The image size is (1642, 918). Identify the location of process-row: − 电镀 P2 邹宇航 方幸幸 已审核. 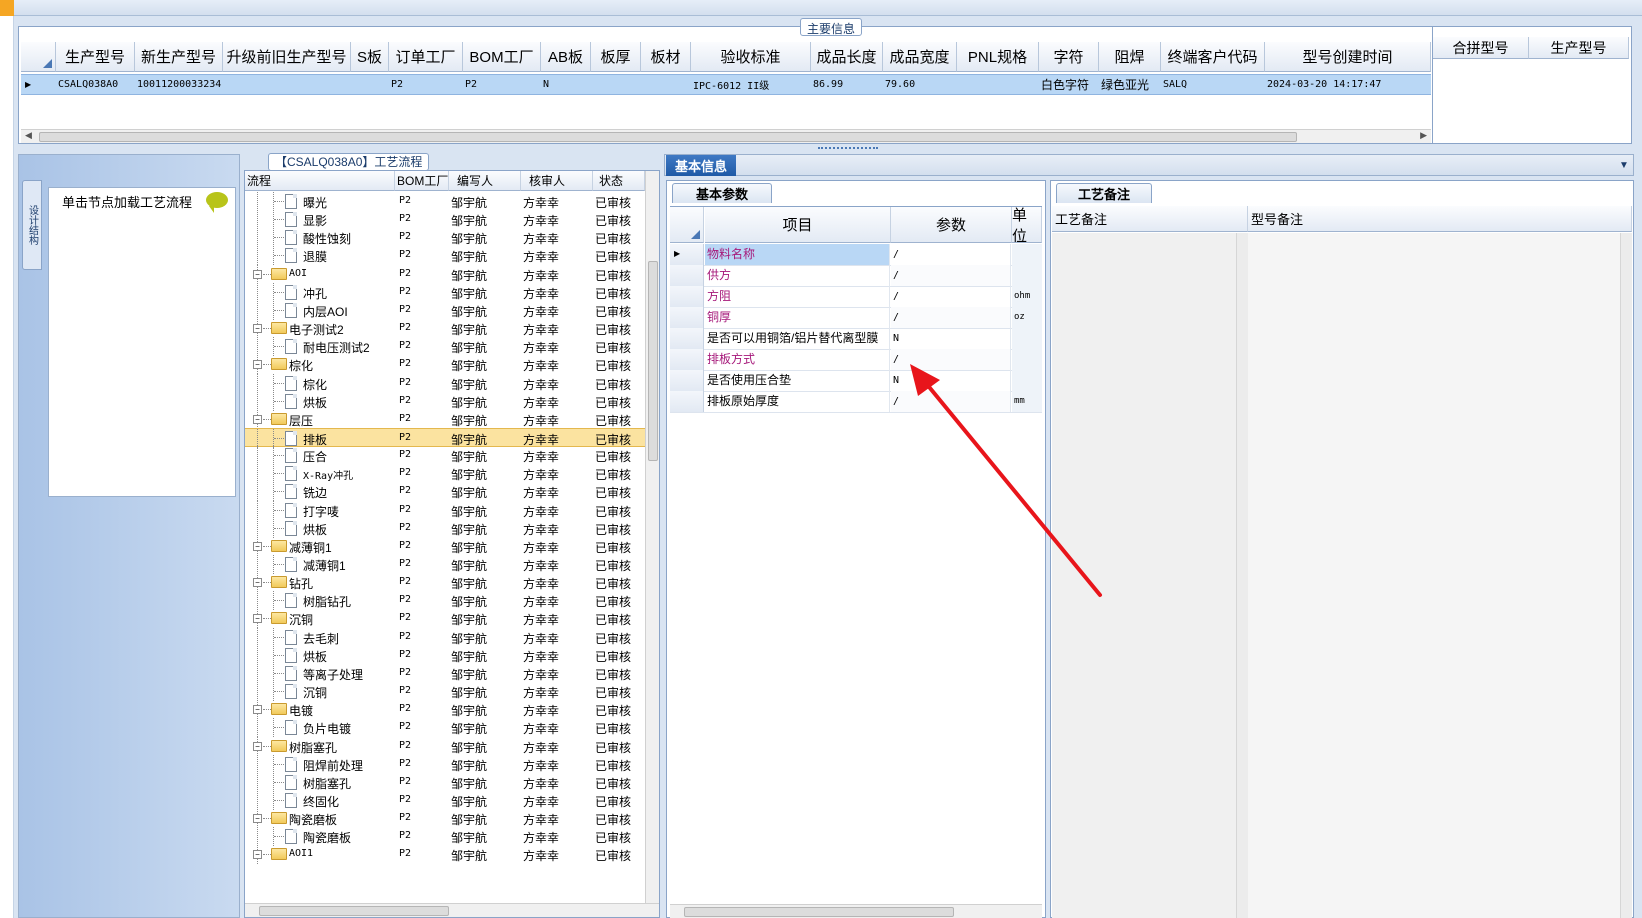
(445, 710).